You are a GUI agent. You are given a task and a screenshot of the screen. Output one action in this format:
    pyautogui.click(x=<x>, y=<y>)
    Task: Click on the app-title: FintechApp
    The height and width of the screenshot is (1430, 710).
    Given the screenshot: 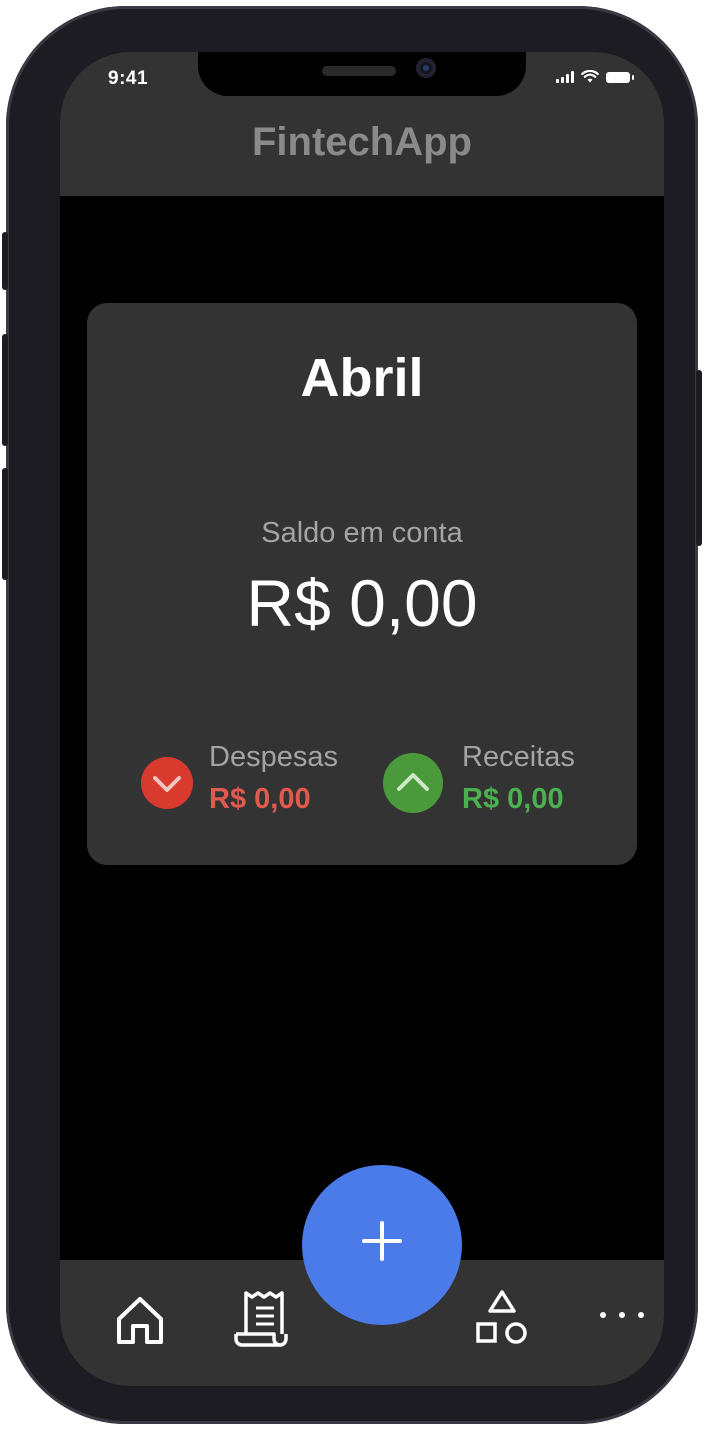 What is the action you would take?
    pyautogui.click(x=362, y=142)
    